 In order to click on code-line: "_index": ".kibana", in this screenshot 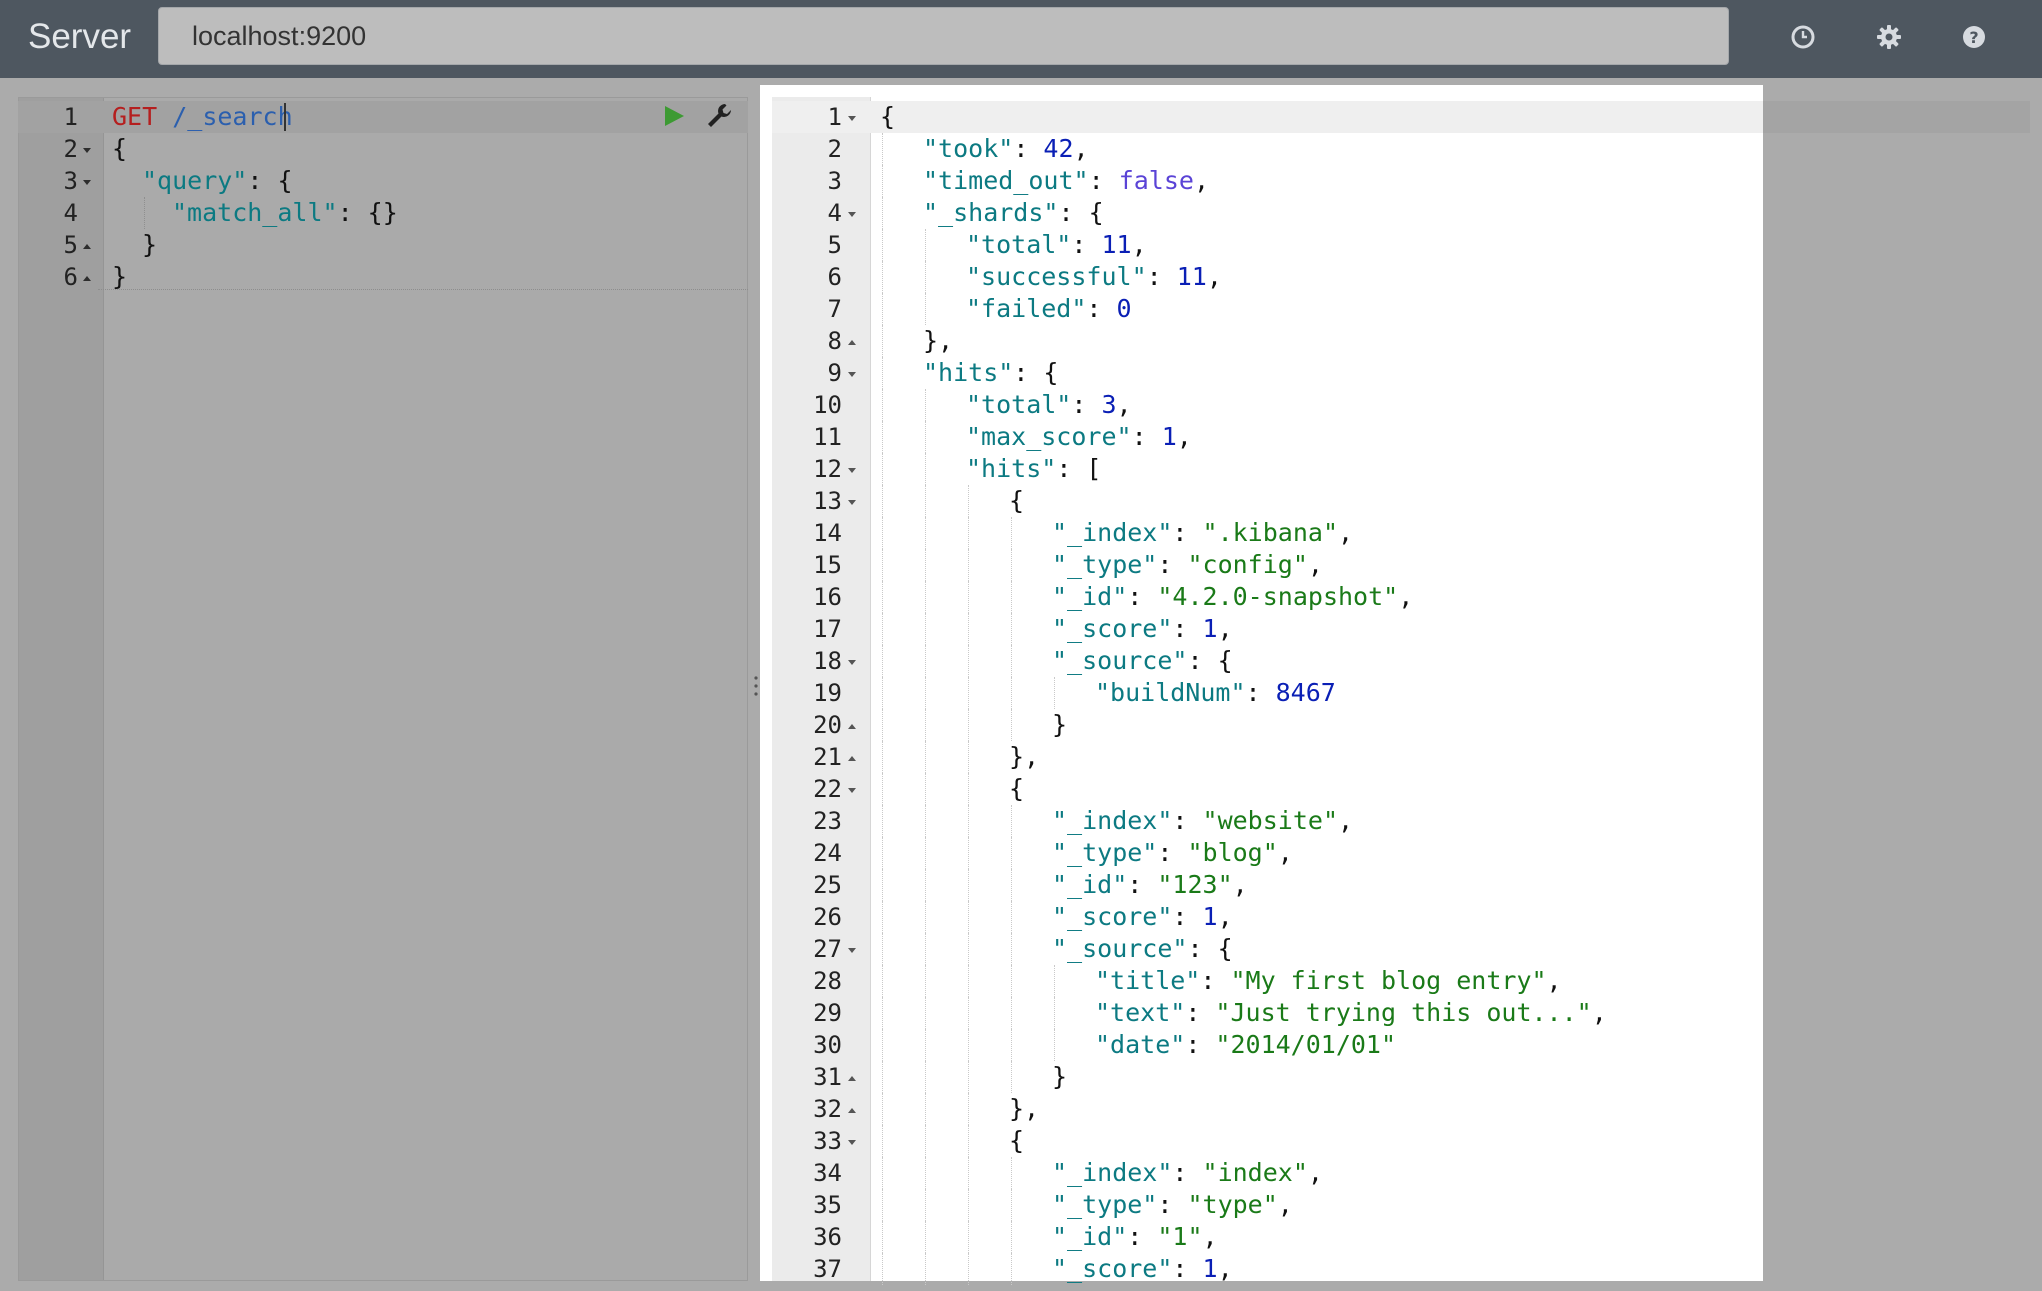, I will do `click(1202, 533)`.